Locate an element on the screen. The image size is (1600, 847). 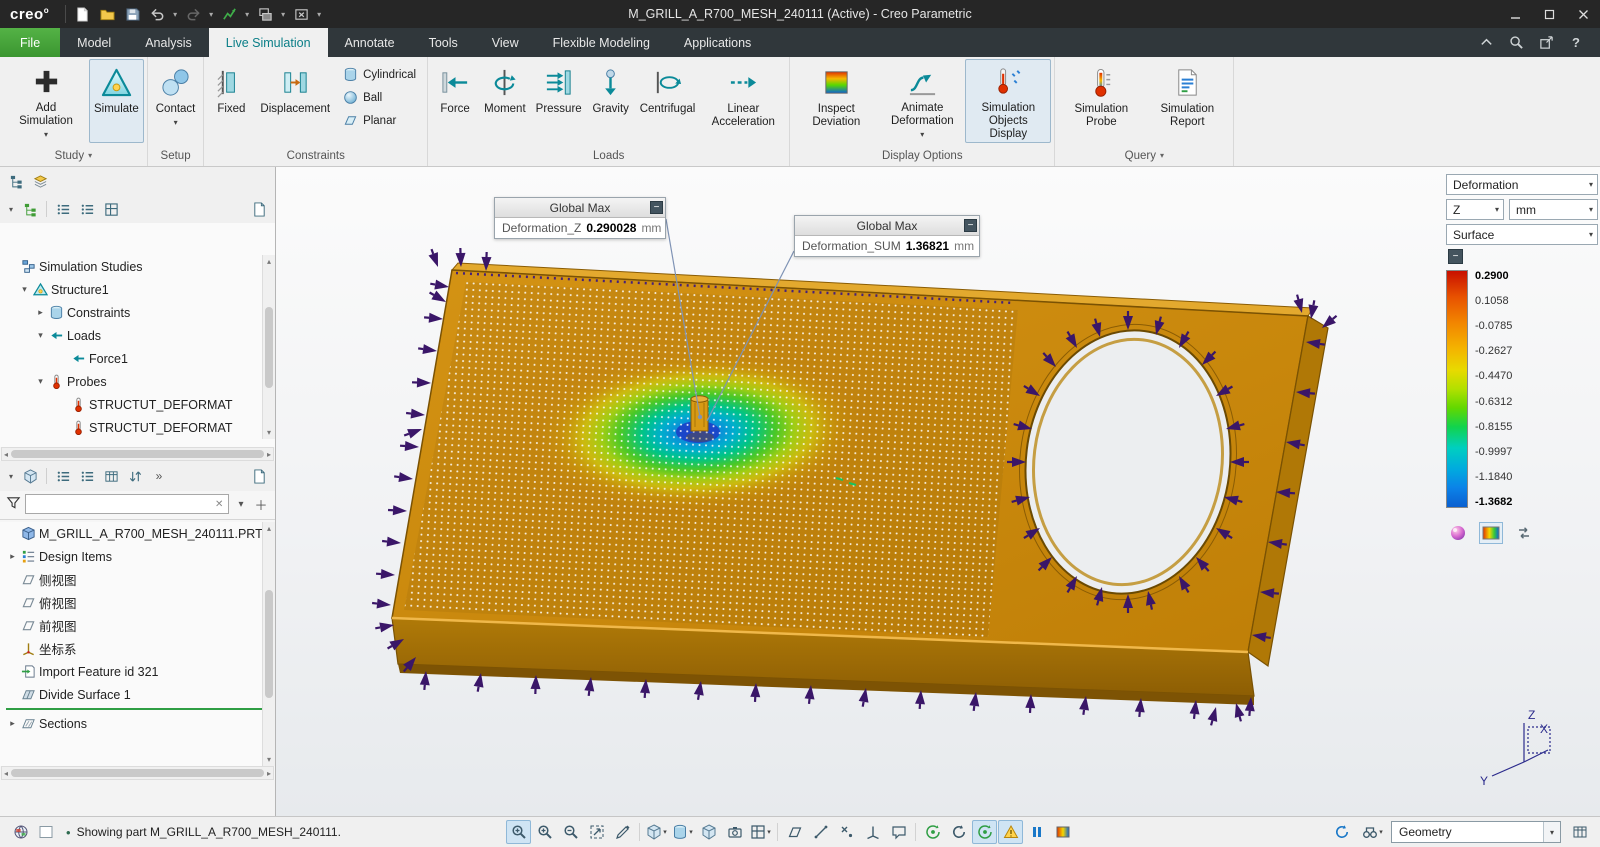
display-type-select: Surface ▾ is located at coordinates (1522, 234).